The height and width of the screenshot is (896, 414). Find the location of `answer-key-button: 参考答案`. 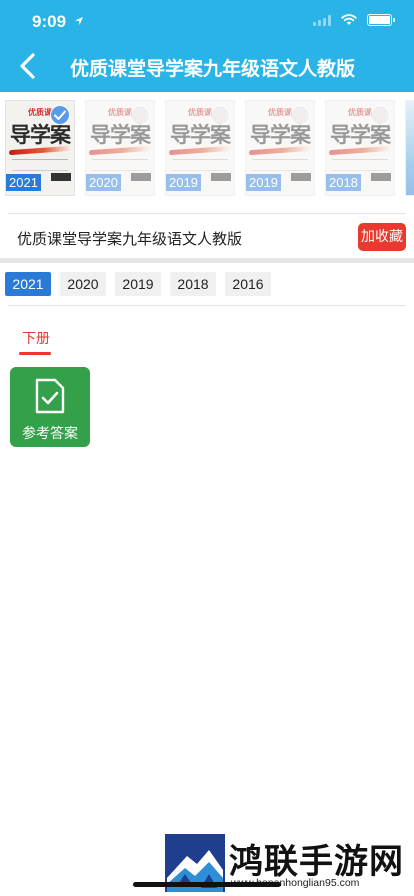

answer-key-button: 参考答案 is located at coordinates (50, 407).